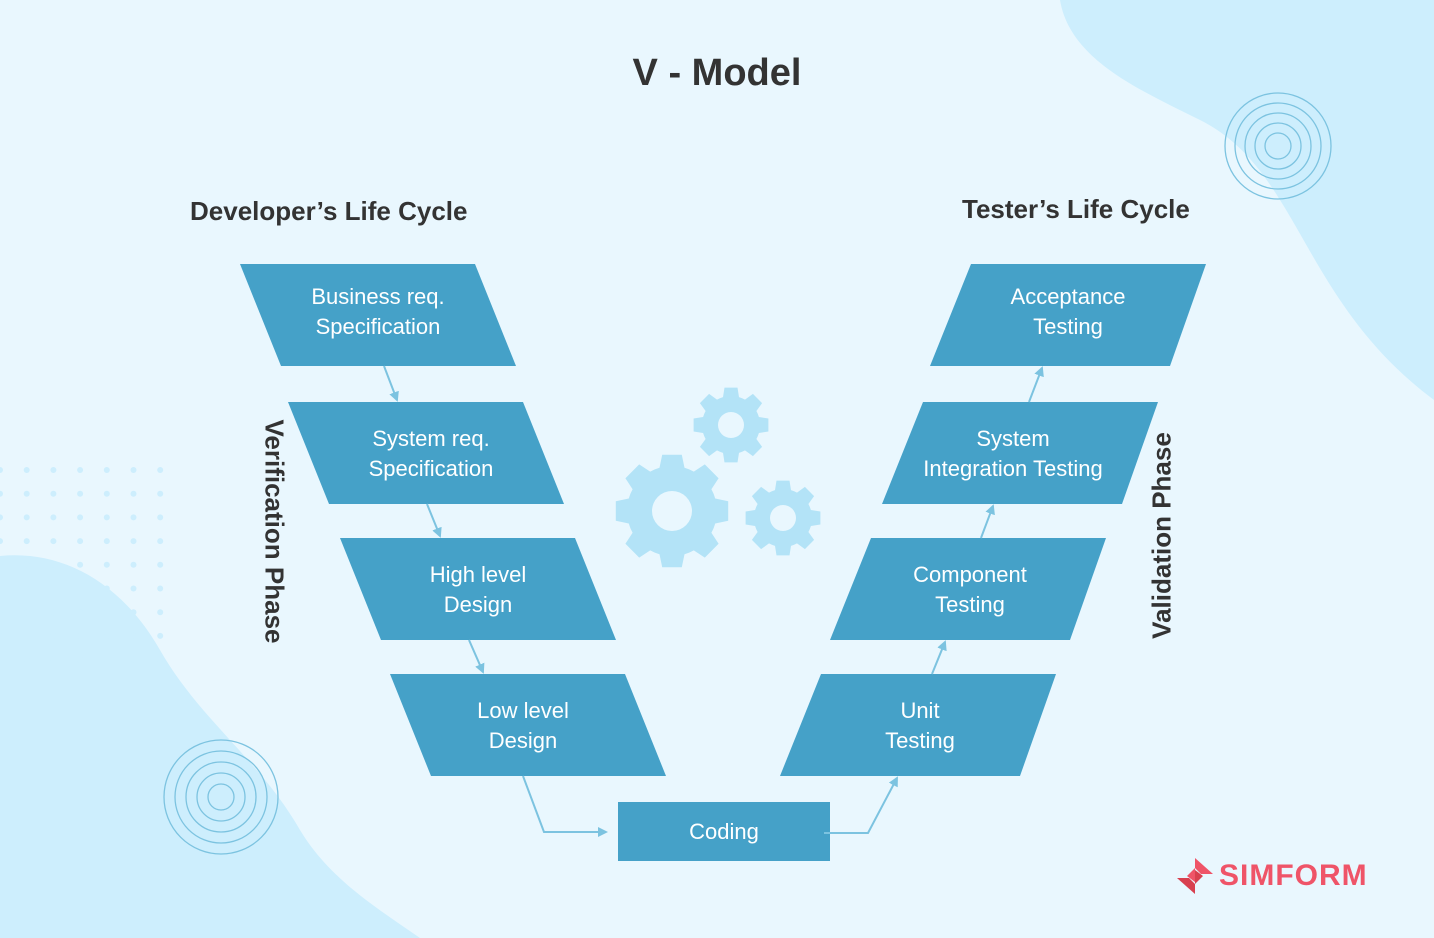 Image resolution: width=1434 pixels, height=938 pixels. What do you see at coordinates (783, 518) in the screenshot?
I see `gear-right-icon` at bounding box center [783, 518].